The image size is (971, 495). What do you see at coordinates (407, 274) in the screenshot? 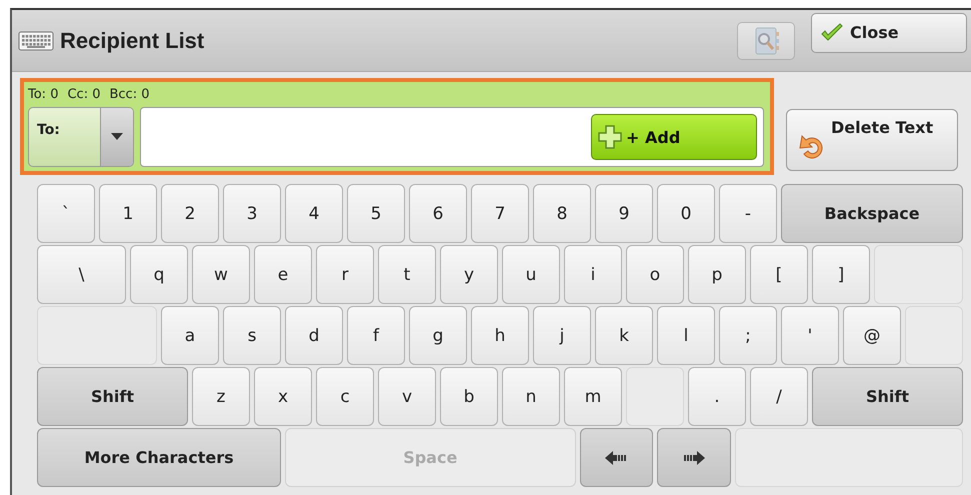
I see `key: t` at bounding box center [407, 274].